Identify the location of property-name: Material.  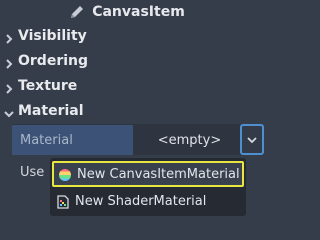
(72, 140).